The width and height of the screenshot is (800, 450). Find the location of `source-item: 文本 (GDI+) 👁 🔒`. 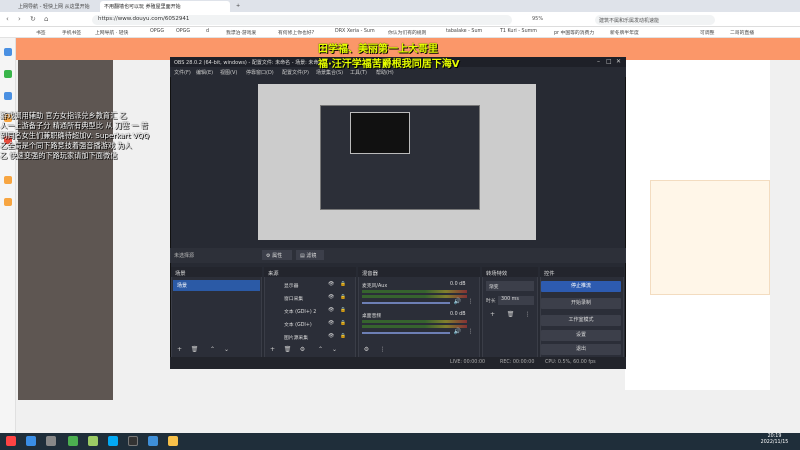

source-item: 文本 (GDI+) 👁 🔒 is located at coordinates (310, 326).